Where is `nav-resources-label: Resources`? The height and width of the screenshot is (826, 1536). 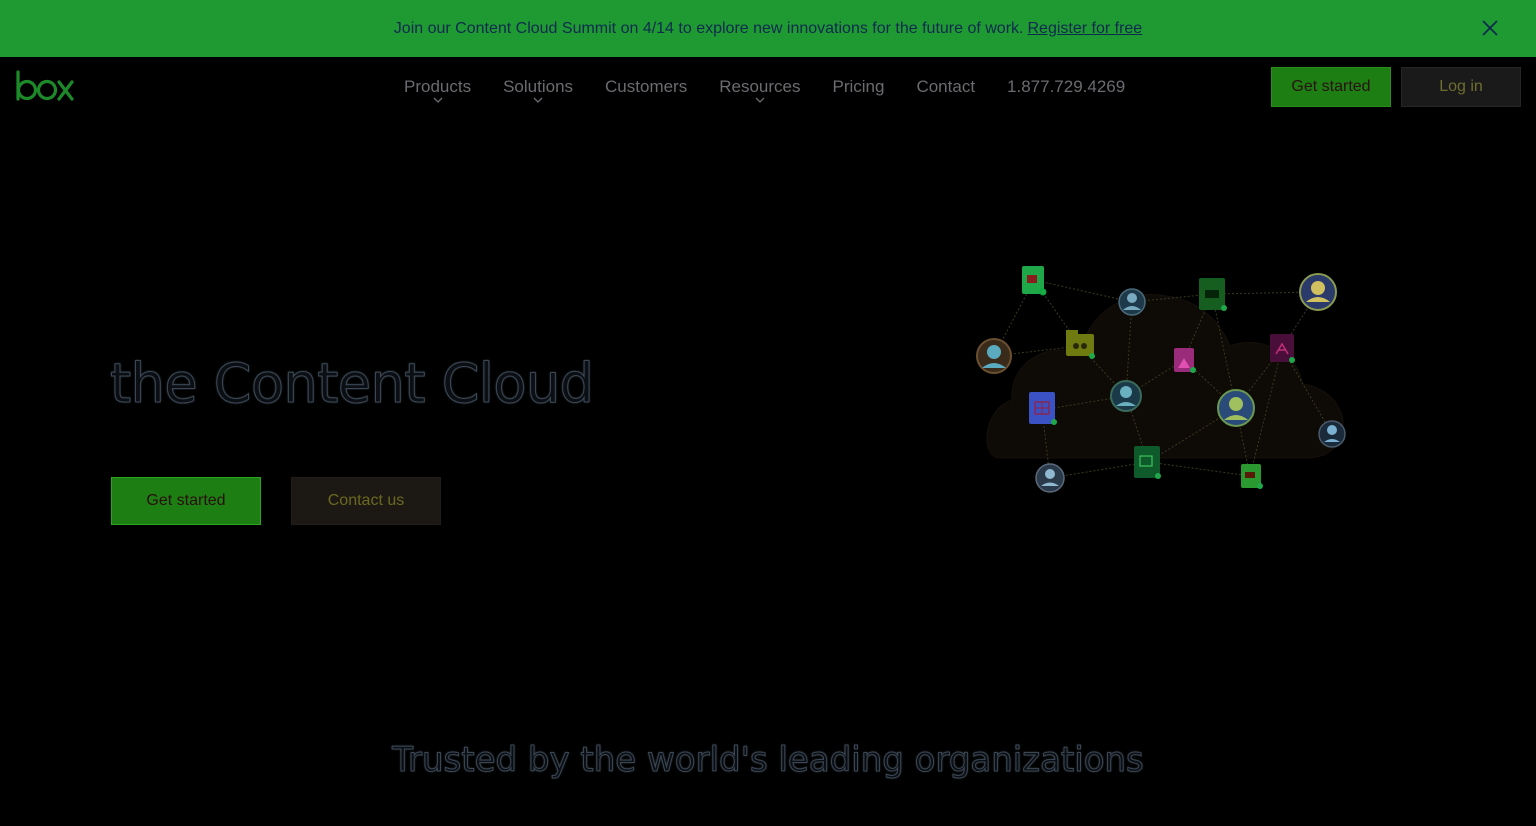
nav-resources-label: Resources is located at coordinates (760, 86).